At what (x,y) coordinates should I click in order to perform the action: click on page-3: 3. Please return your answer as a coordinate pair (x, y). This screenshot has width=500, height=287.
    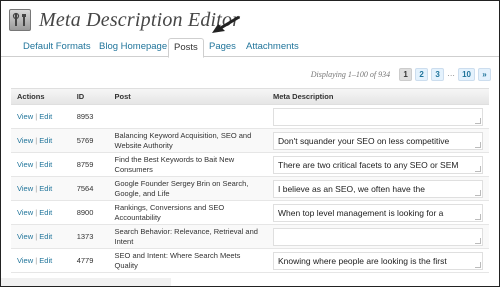
    Looking at the image, I should click on (438, 74).